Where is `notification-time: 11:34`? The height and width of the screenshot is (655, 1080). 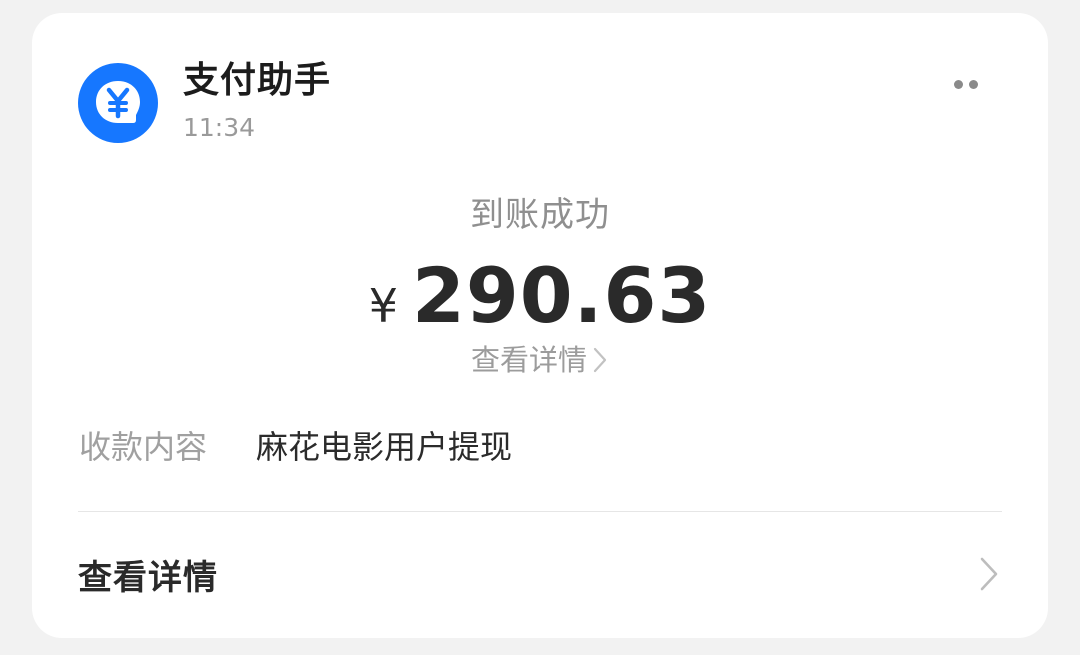
notification-time: 11:34 is located at coordinates (219, 127).